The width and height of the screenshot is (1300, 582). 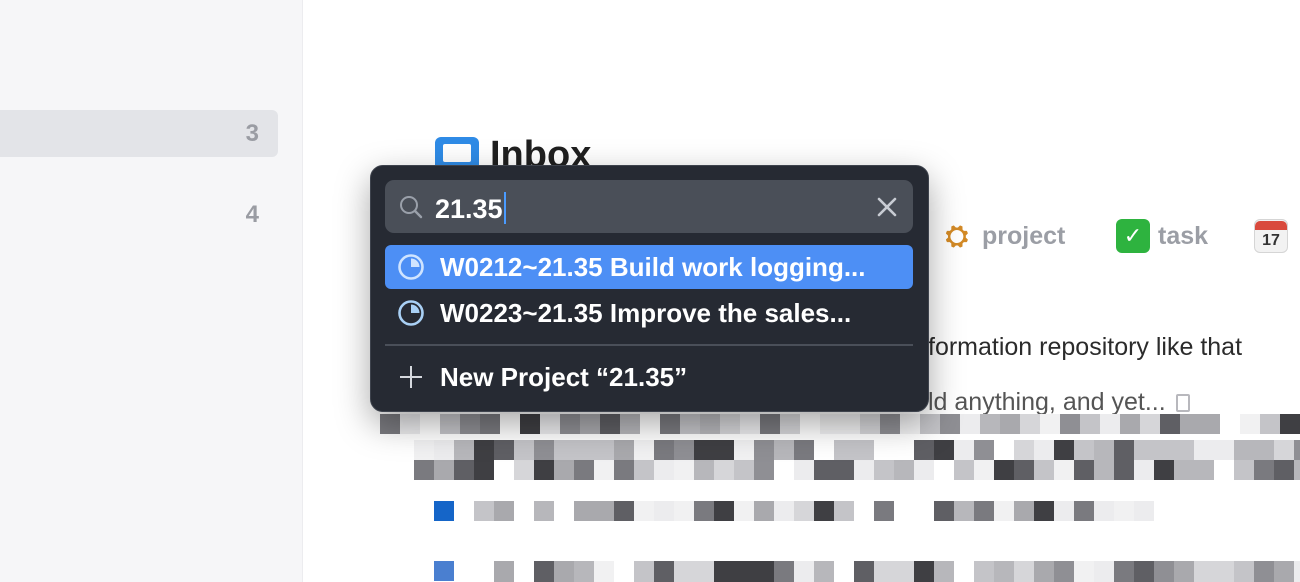 What do you see at coordinates (504, 208) in the screenshot?
I see `text-caret` at bounding box center [504, 208].